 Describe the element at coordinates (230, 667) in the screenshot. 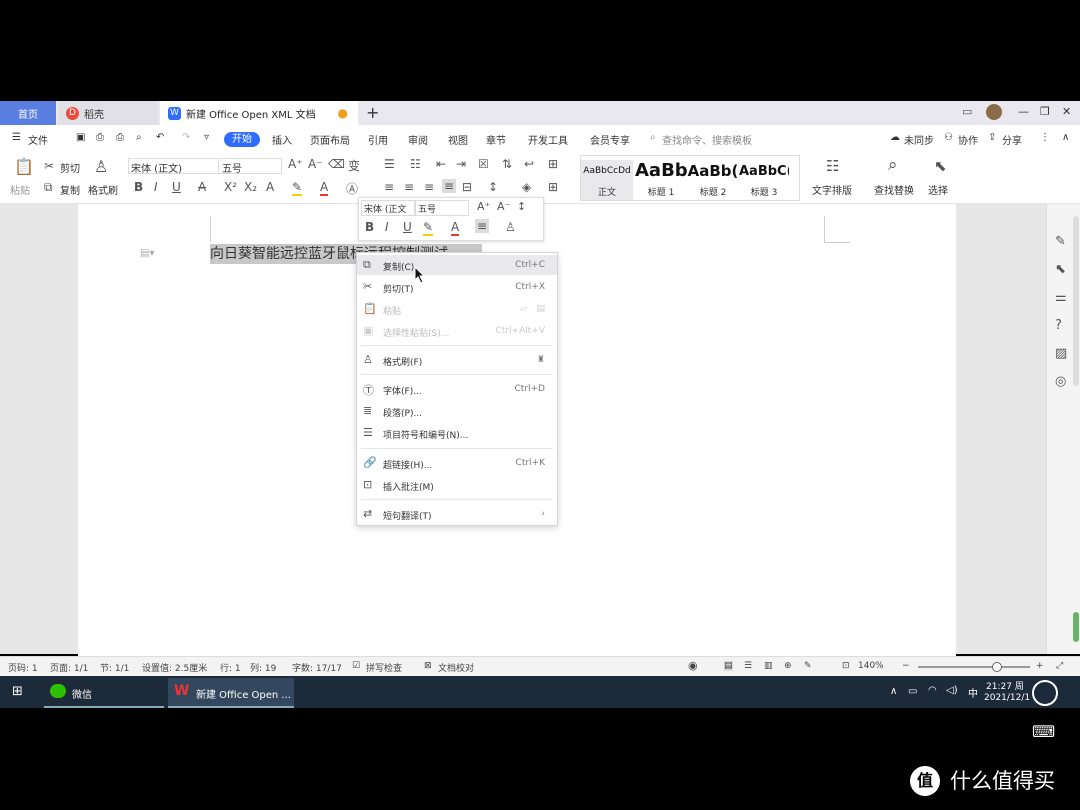

I see `status-row: 行: 1` at that location.